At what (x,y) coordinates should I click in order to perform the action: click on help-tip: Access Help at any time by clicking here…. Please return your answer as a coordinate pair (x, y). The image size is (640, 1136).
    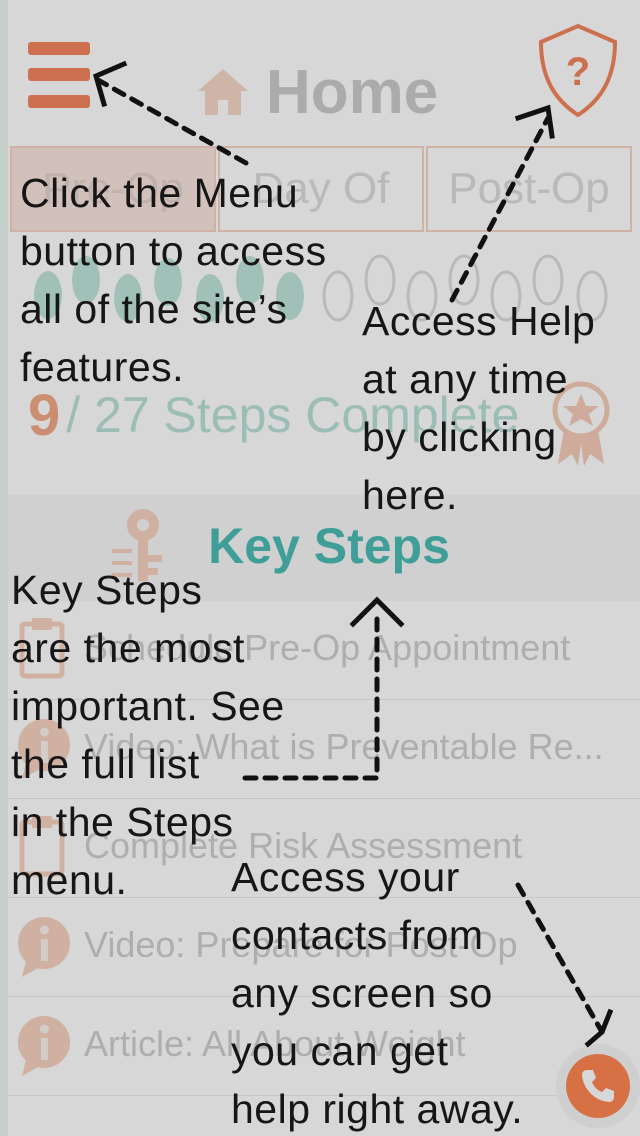
    Looking at the image, I should click on (479, 408).